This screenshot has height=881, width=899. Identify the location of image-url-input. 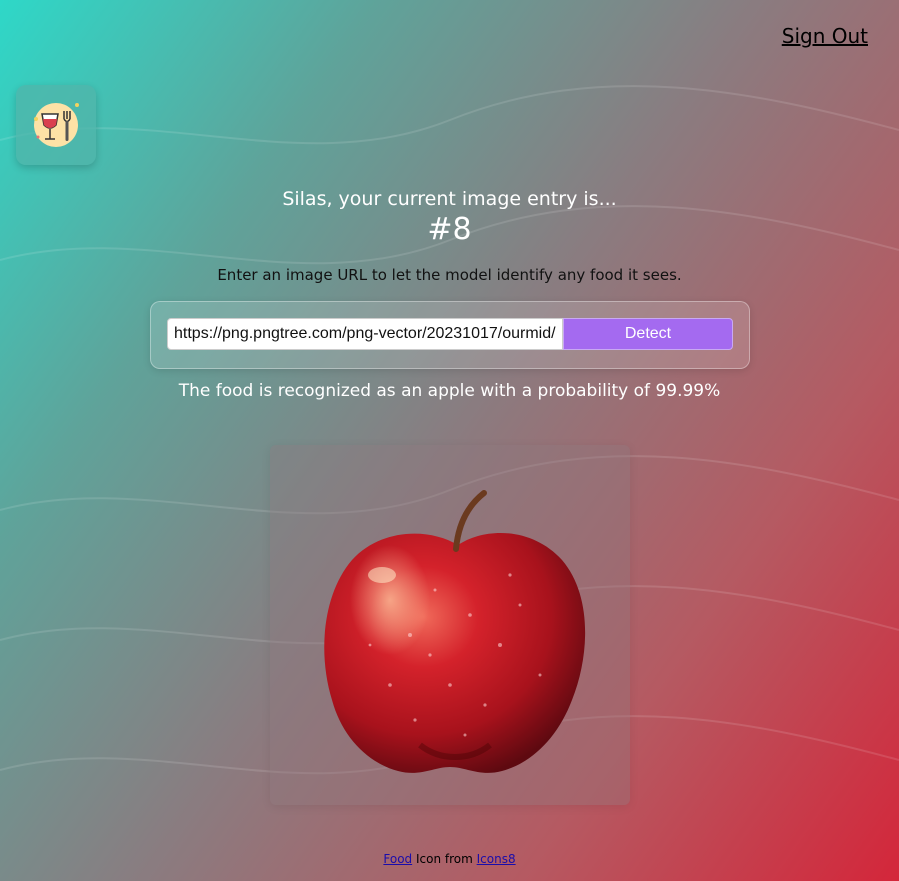
(365, 334).